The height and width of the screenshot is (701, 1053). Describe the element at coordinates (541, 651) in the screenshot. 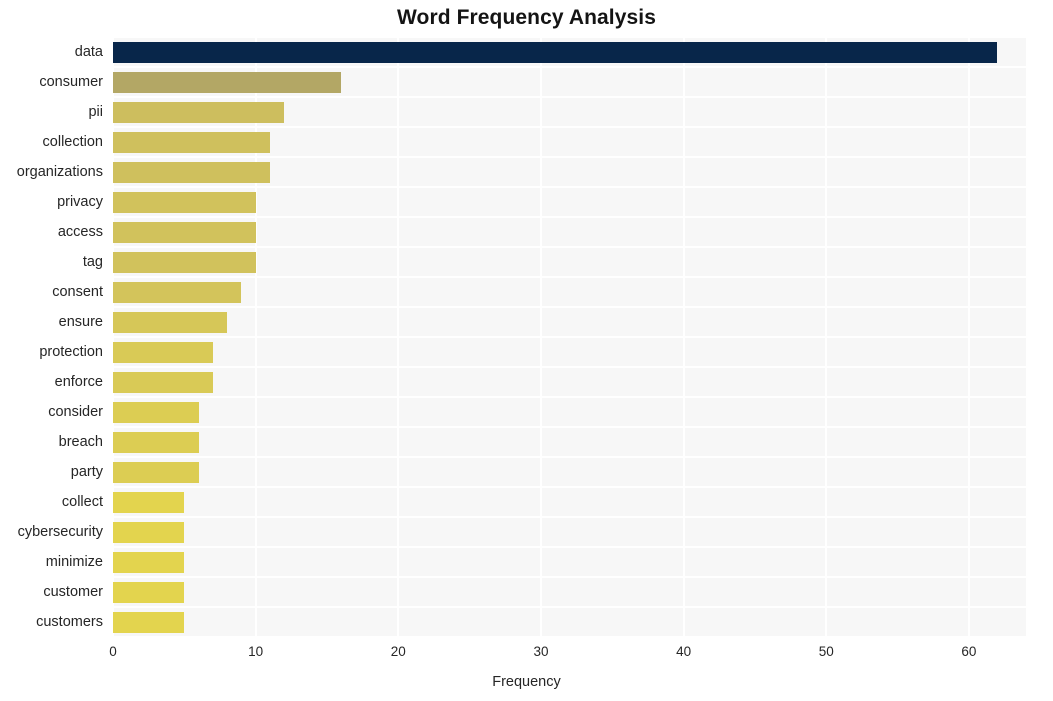

I see `x-tick-label: 30` at that location.